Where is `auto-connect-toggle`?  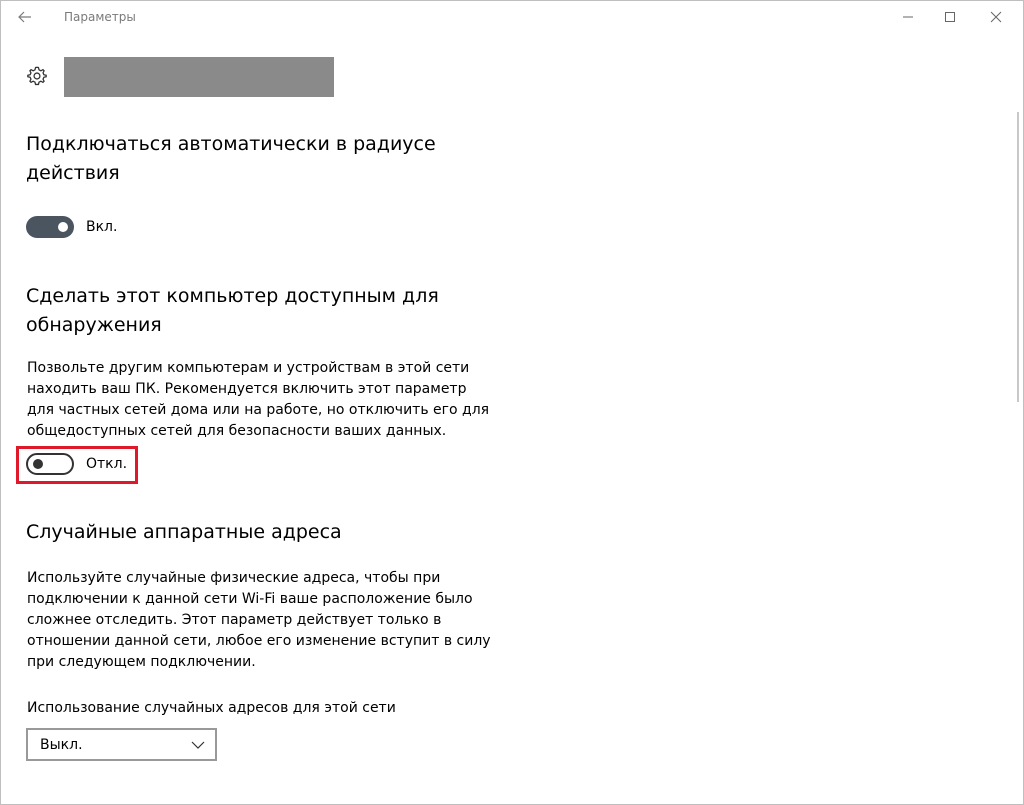
auto-connect-toggle is located at coordinates (50, 227).